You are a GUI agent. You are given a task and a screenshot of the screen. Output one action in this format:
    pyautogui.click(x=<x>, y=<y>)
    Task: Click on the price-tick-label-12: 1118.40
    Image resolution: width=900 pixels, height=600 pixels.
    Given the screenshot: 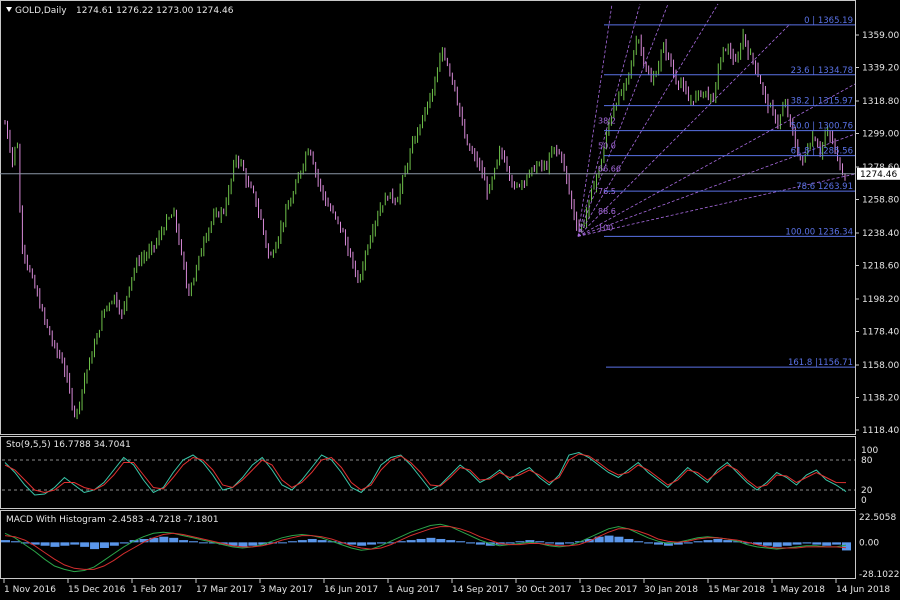 What is the action you would take?
    pyautogui.click(x=880, y=431)
    